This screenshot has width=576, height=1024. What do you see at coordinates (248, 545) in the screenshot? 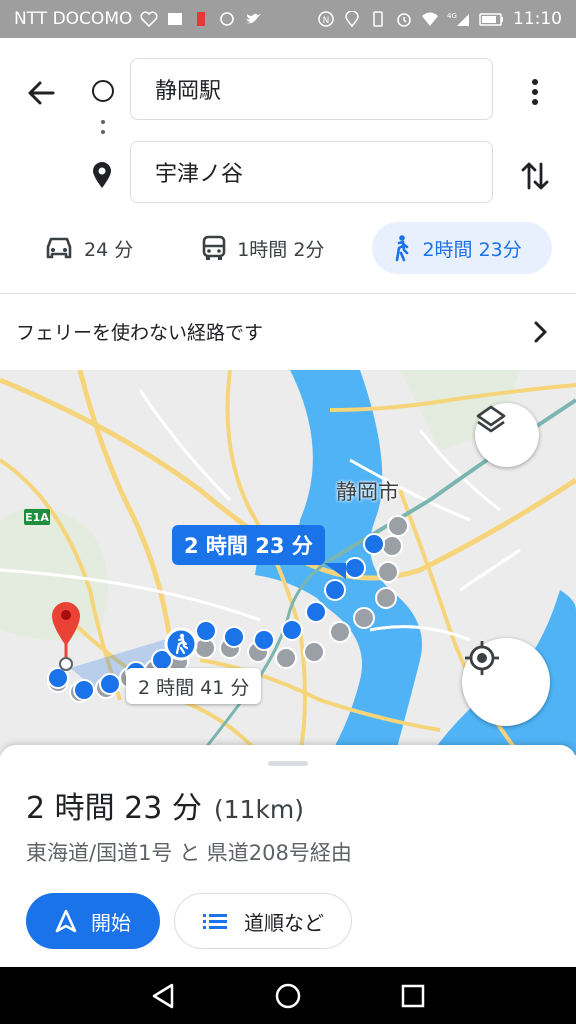
I see `selected-route-label: 2 時間 23 分` at bounding box center [248, 545].